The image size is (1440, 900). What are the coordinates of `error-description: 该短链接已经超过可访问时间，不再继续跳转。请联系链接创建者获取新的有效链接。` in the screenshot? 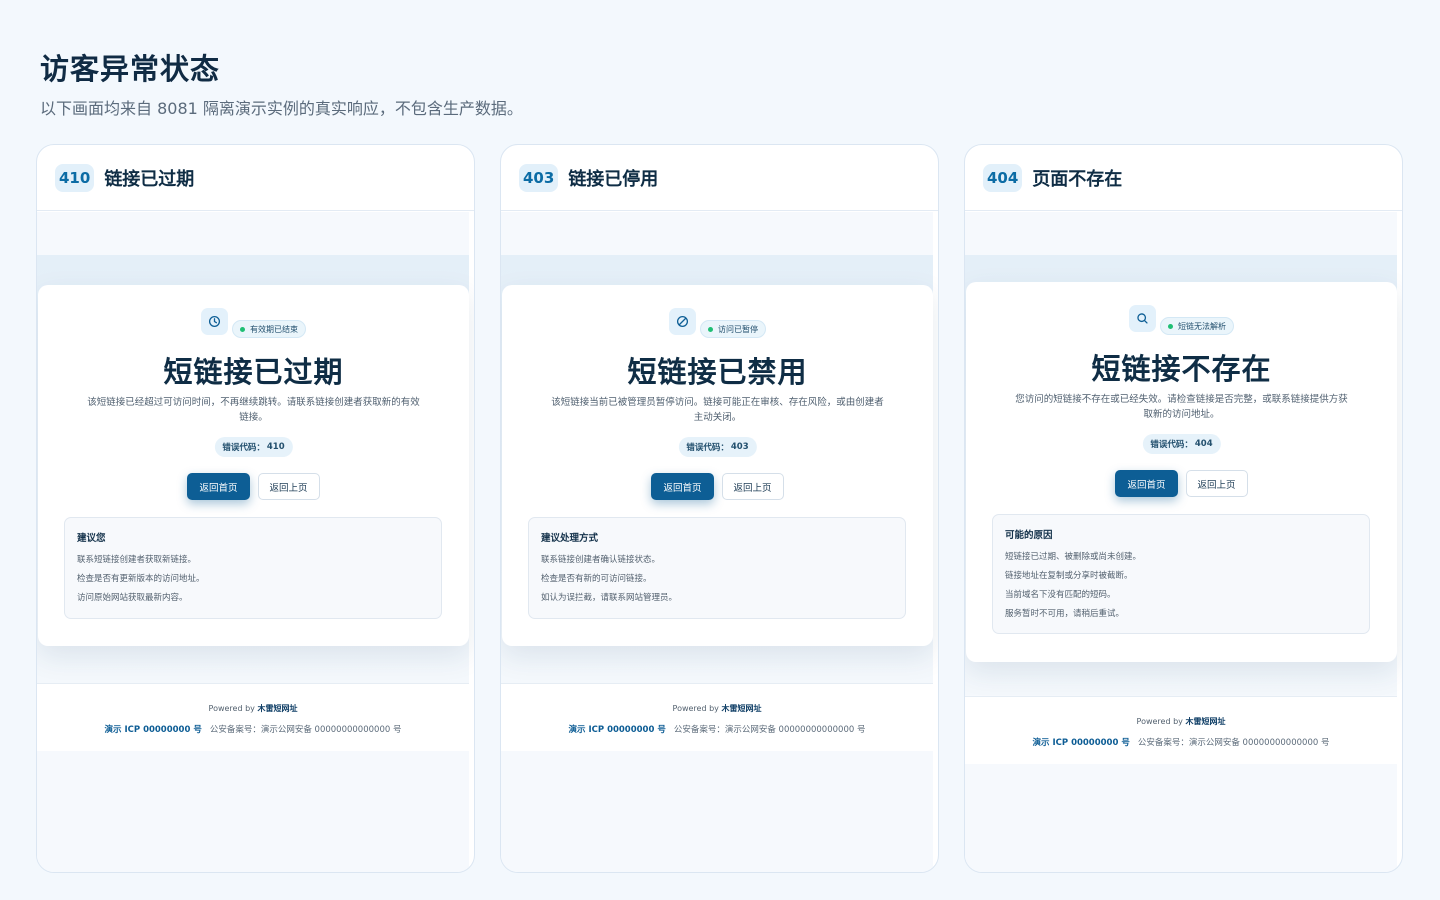 It's located at (253, 410).